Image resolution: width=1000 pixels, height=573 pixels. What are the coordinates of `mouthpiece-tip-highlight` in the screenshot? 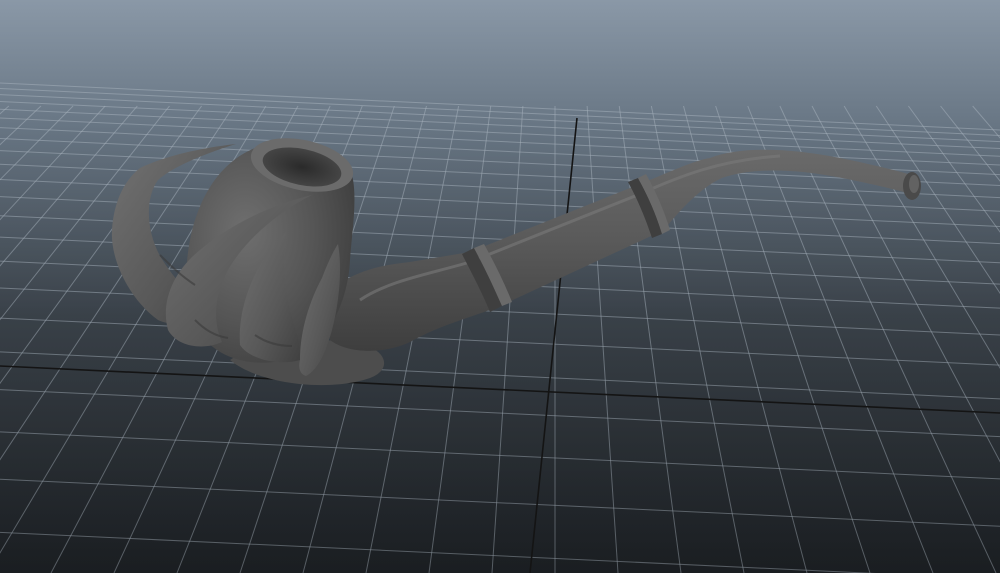 It's located at (914, 184).